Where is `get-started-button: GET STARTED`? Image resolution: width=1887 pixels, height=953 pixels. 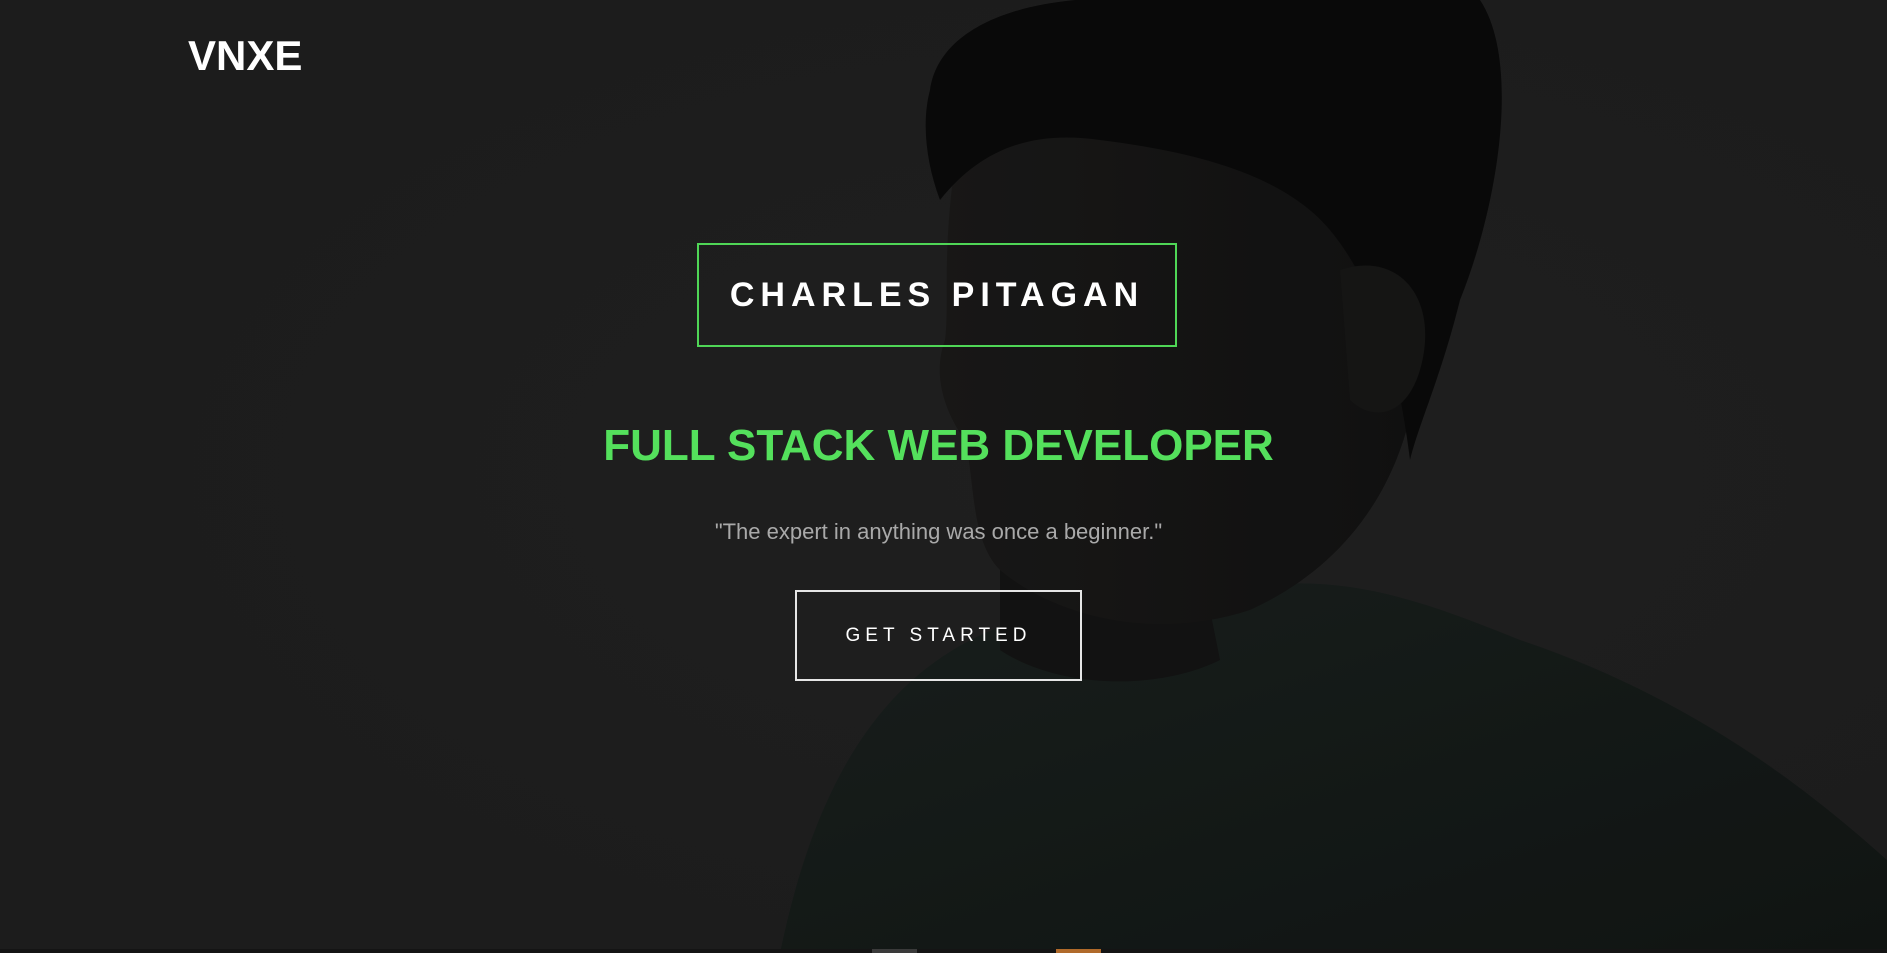 get-started-button: GET STARTED is located at coordinates (938, 635).